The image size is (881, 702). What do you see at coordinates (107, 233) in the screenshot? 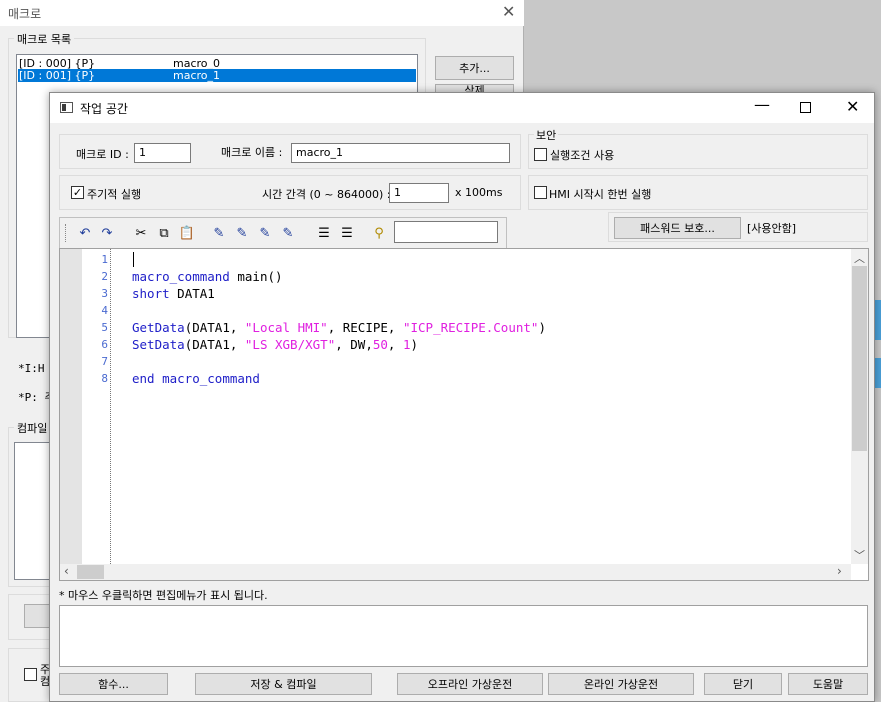
I see `redo-icon: ↷` at bounding box center [107, 233].